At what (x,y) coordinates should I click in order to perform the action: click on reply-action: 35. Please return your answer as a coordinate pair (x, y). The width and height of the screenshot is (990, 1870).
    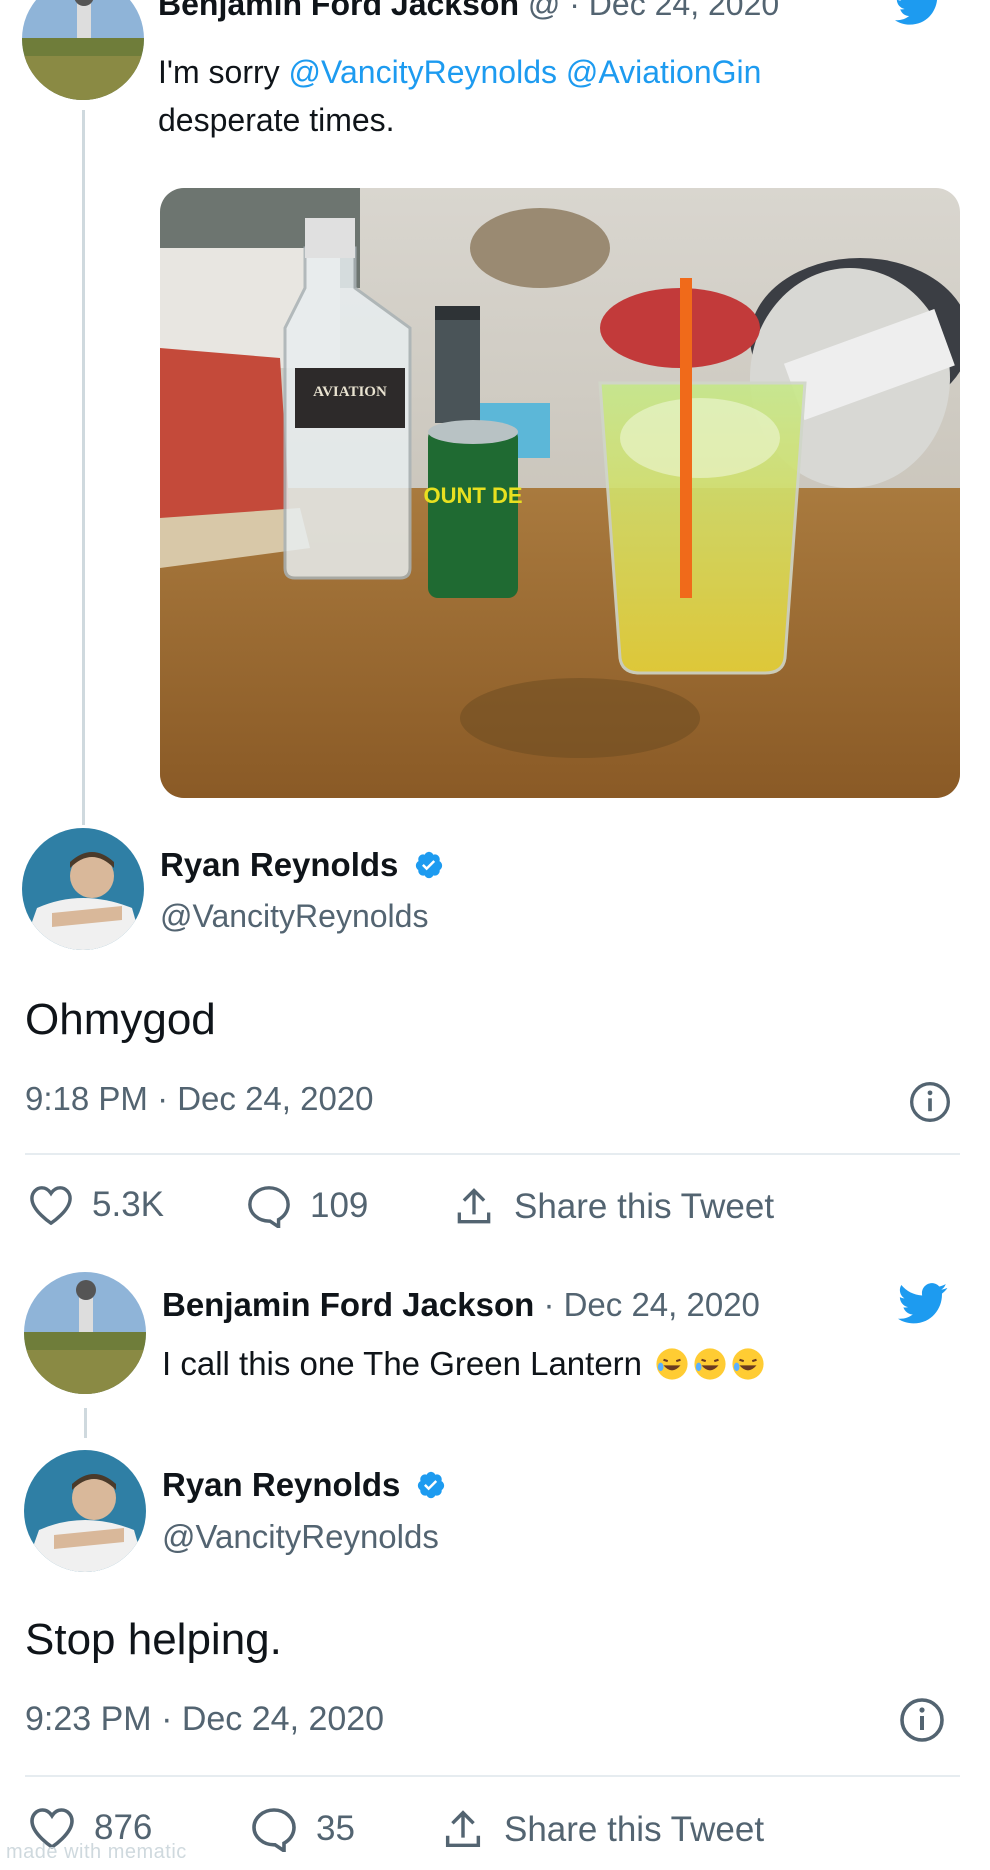
    Looking at the image, I should click on (302, 1829).